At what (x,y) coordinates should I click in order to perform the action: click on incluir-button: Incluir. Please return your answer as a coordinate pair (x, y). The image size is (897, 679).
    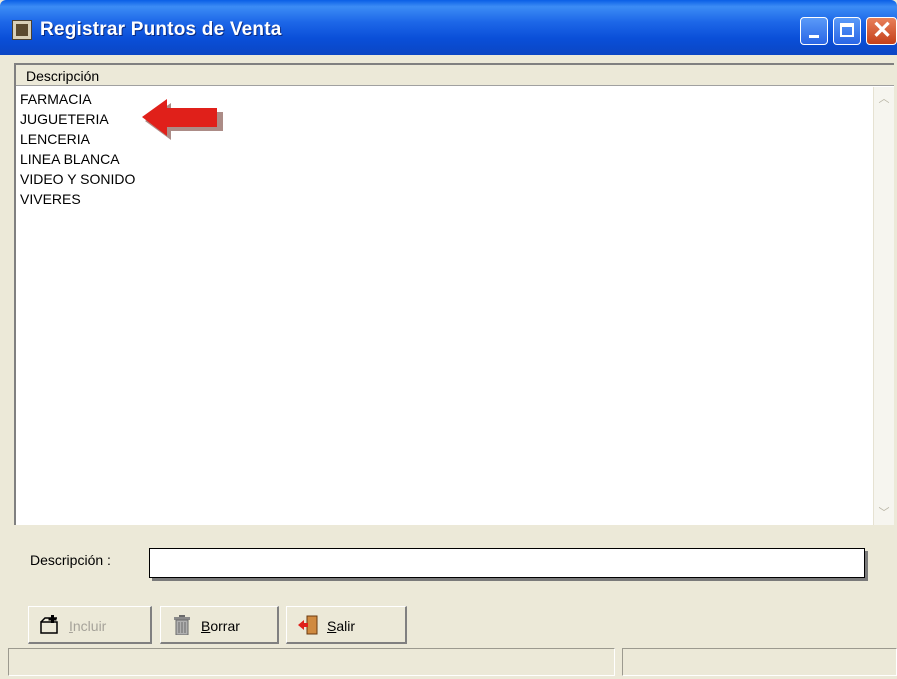
    Looking at the image, I should click on (90, 625).